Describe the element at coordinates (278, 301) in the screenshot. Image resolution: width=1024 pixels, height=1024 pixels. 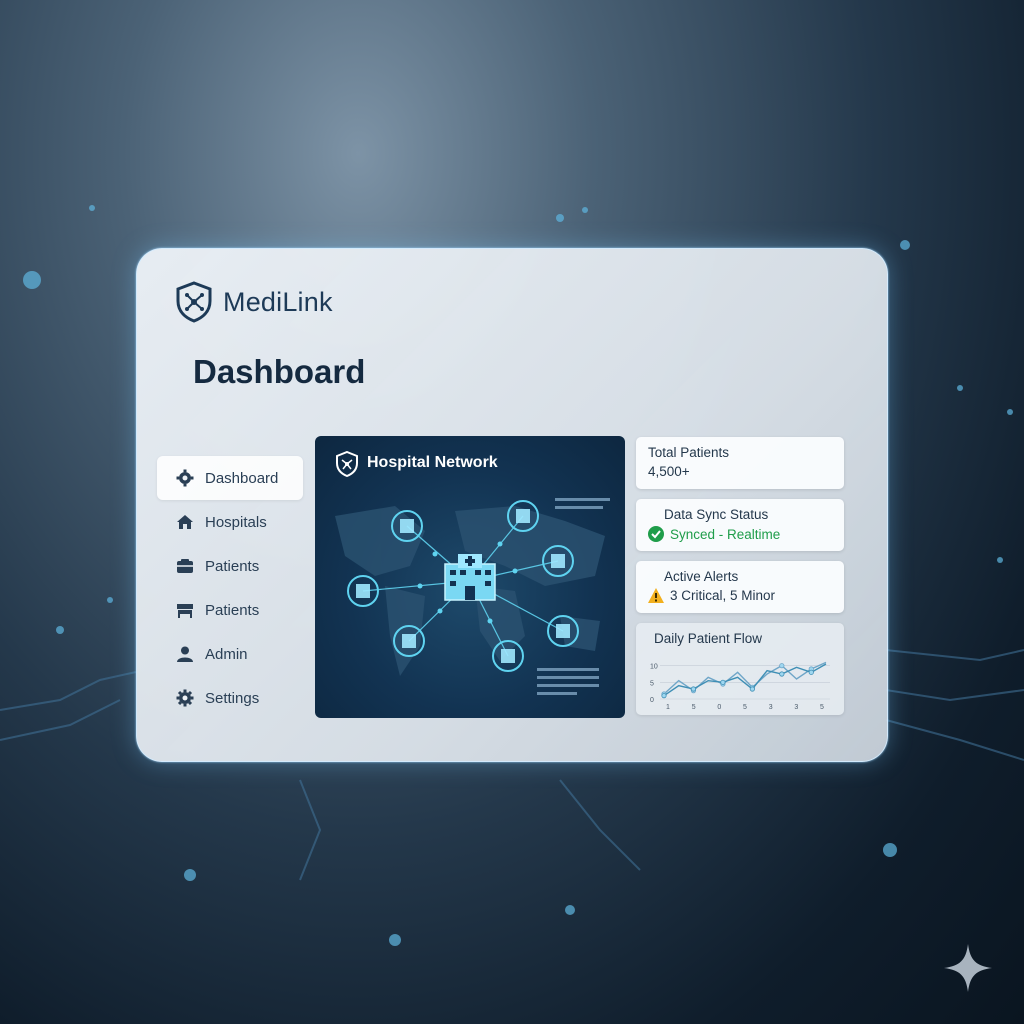
I see `app-name: MediLink` at that location.